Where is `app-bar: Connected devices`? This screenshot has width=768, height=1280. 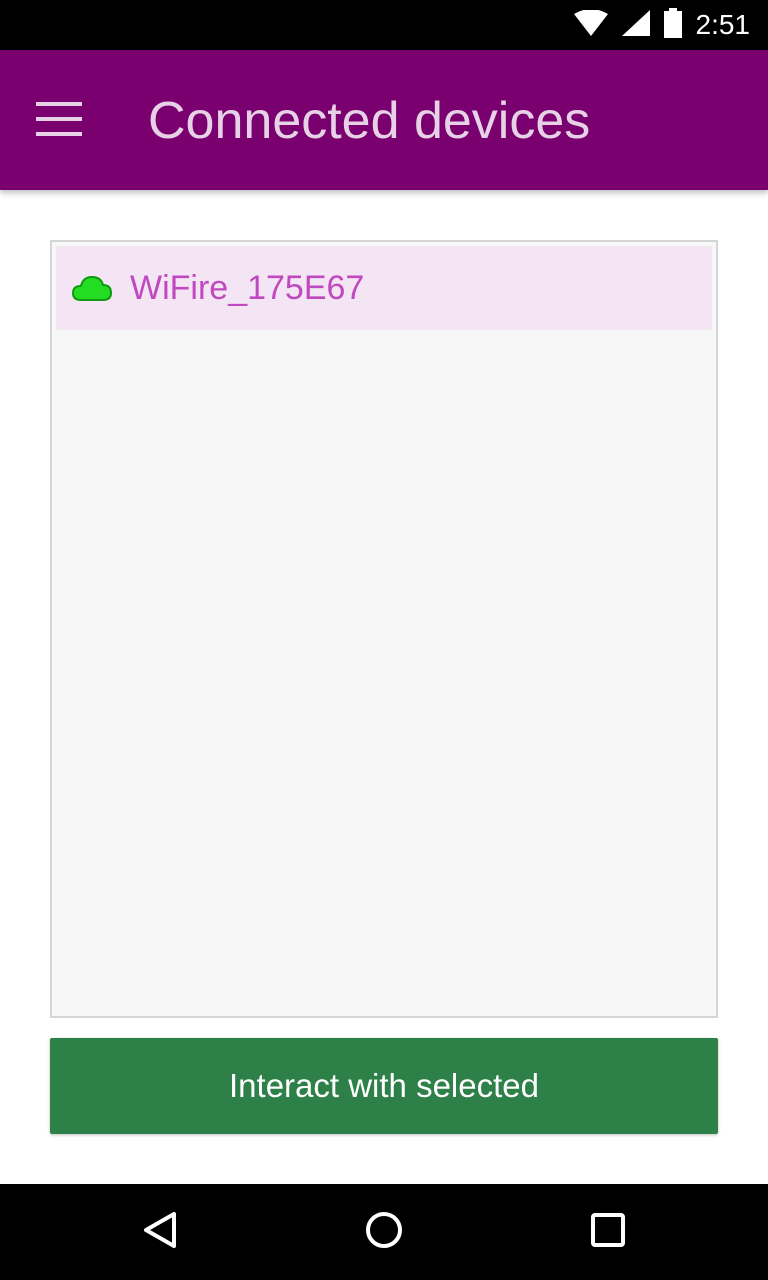 app-bar: Connected devices is located at coordinates (384, 120).